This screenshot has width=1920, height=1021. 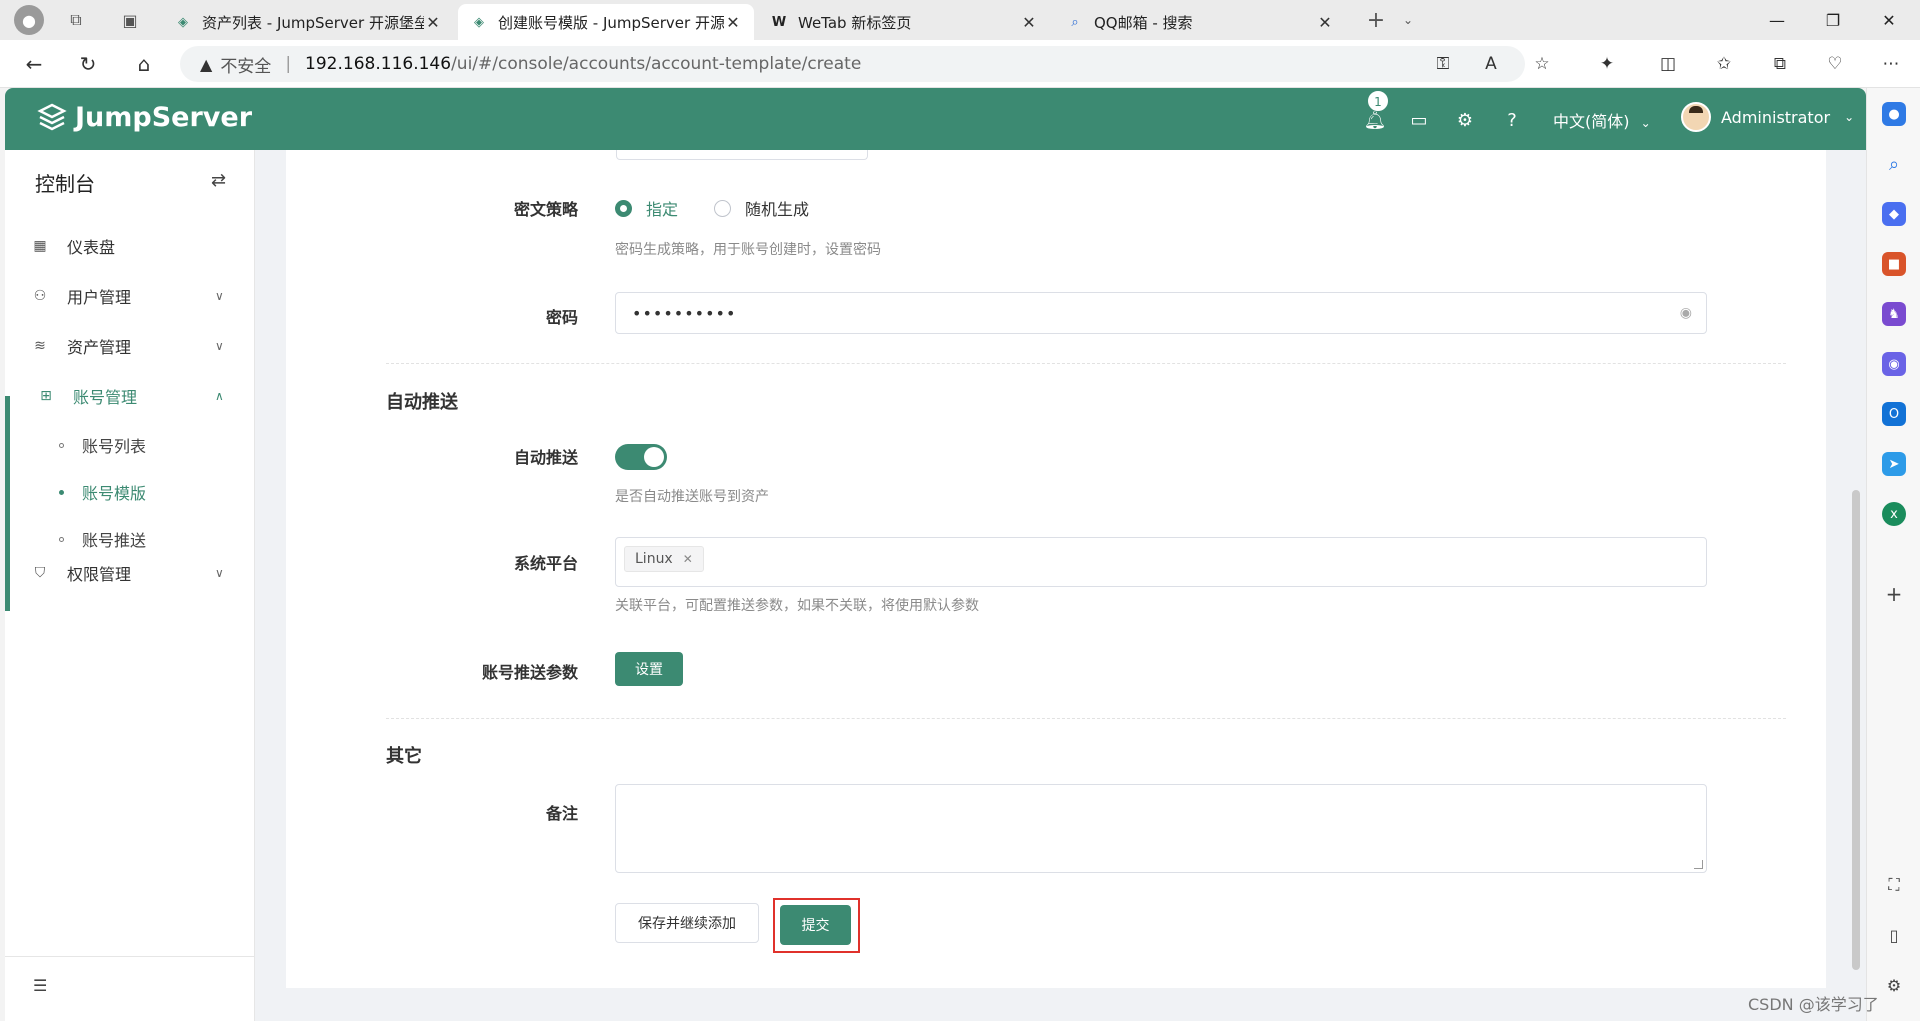 I want to click on split-screen-icon: ◫, so click(x=1668, y=64).